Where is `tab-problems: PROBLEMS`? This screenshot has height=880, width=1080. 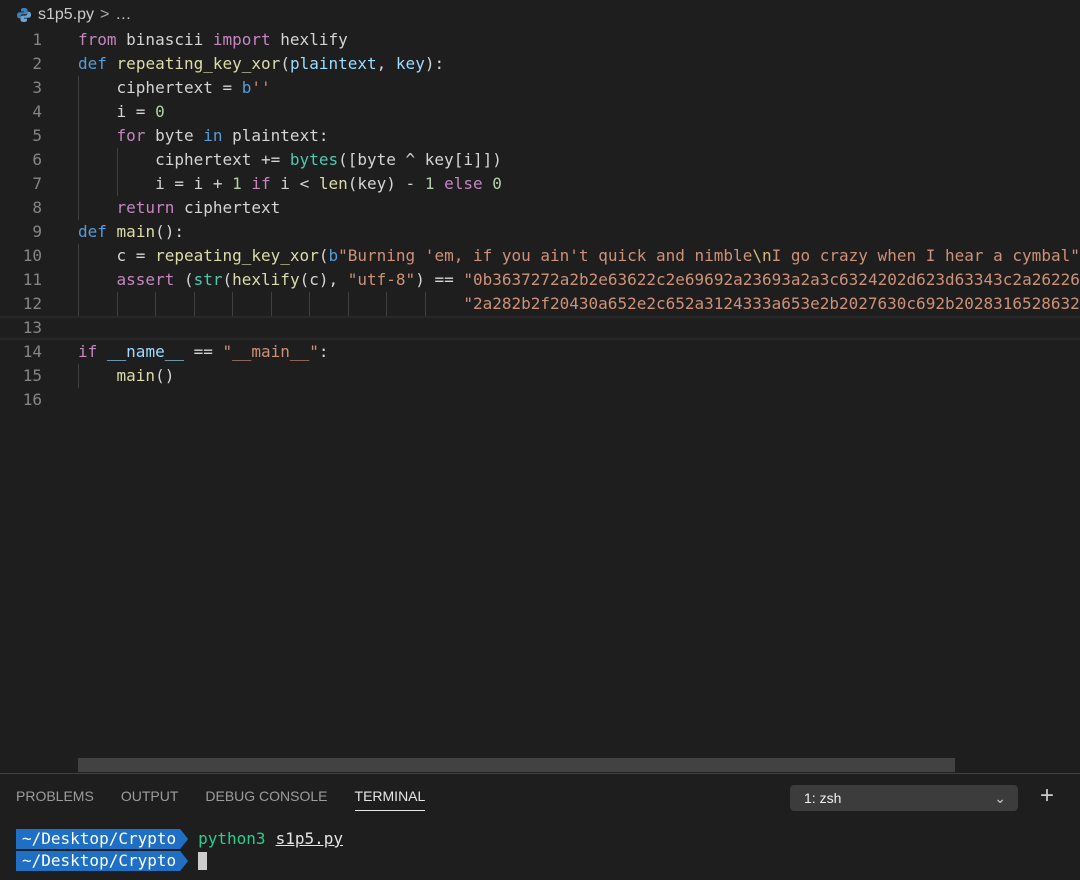
tab-problems: PROBLEMS is located at coordinates (55, 799).